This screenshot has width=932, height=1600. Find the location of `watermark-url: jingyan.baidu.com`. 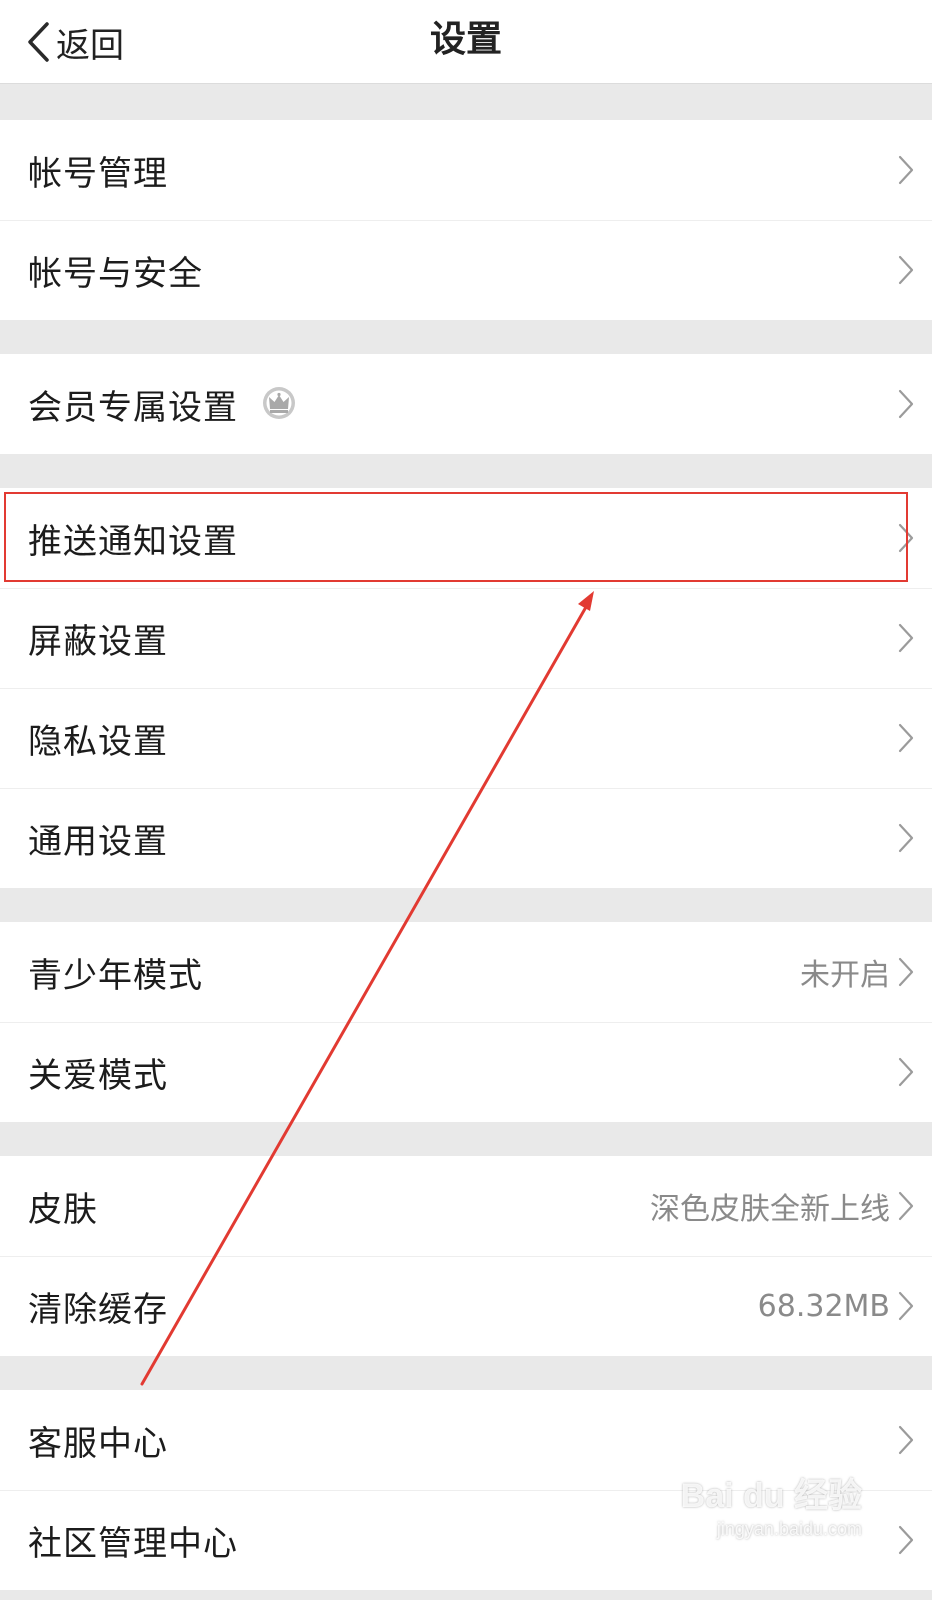

watermark-url: jingyan.baidu.com is located at coordinates (789, 1529).